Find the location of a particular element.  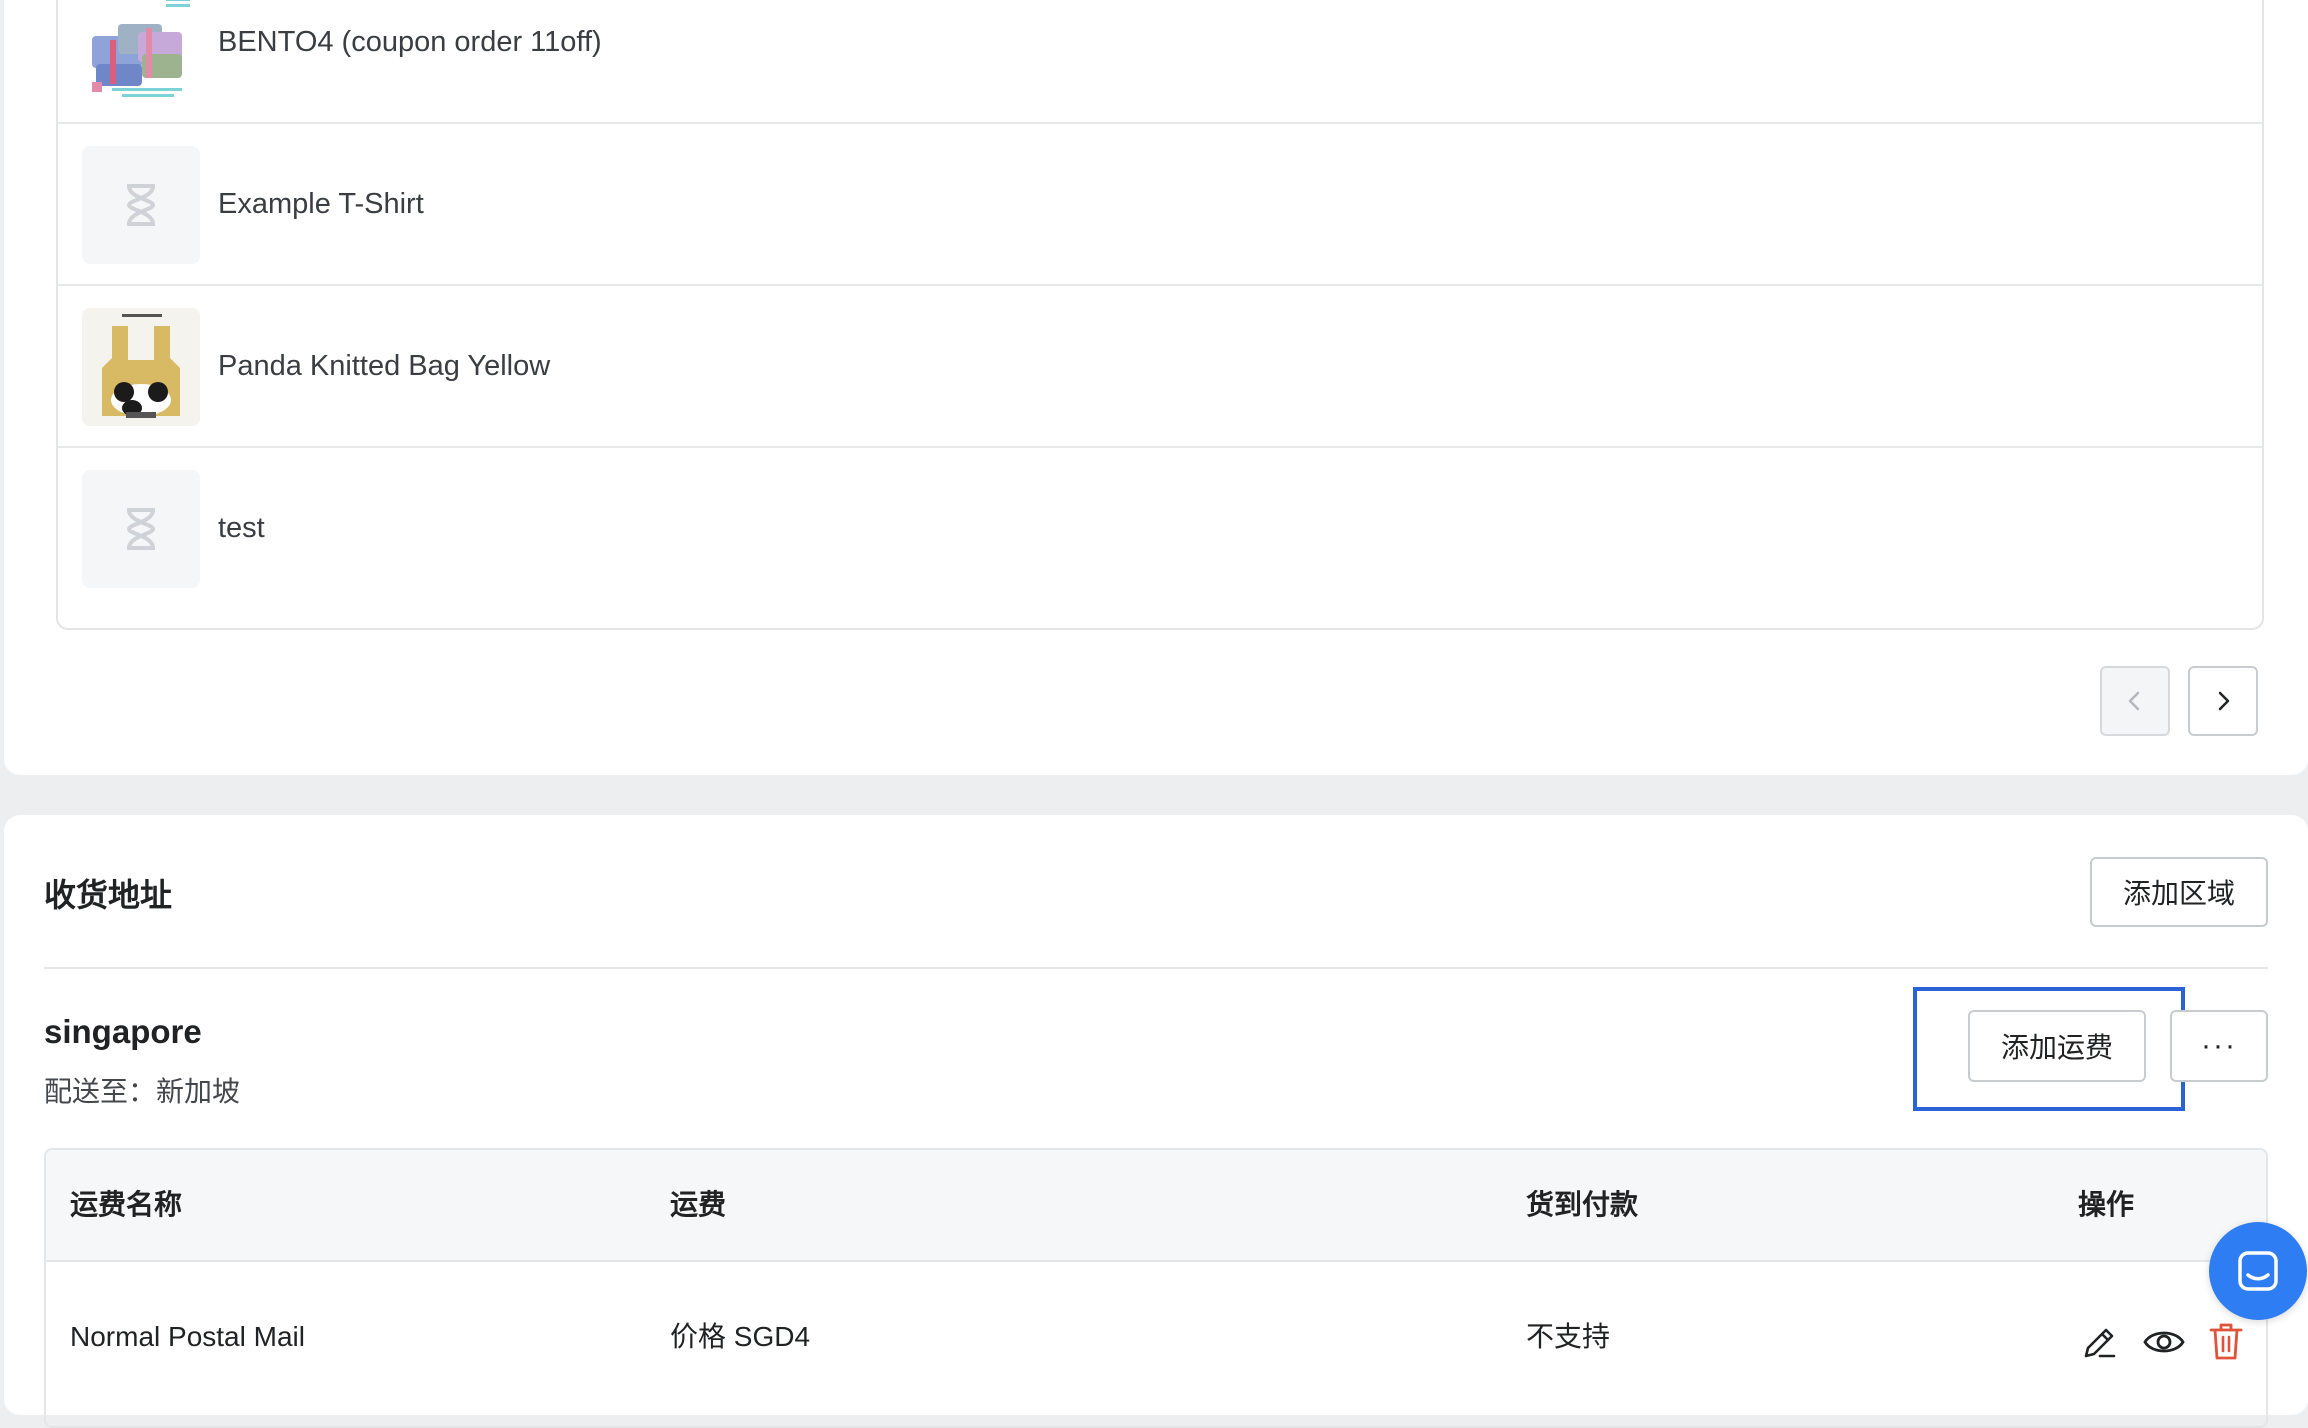

column-header-rate: 运费 is located at coordinates (698, 1204).